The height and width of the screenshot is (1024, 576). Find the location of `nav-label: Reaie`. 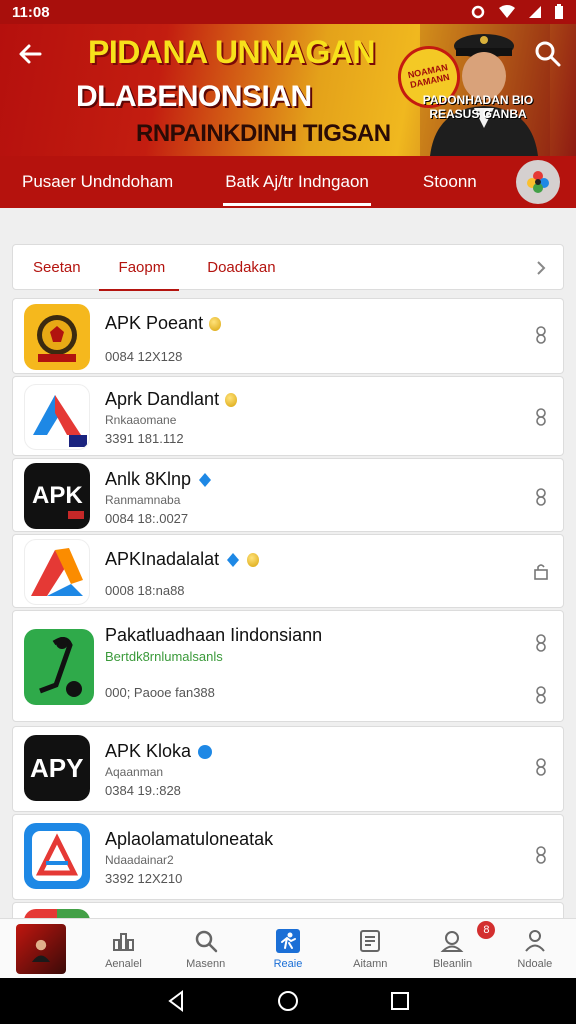

nav-label: Reaie is located at coordinates (288, 963).